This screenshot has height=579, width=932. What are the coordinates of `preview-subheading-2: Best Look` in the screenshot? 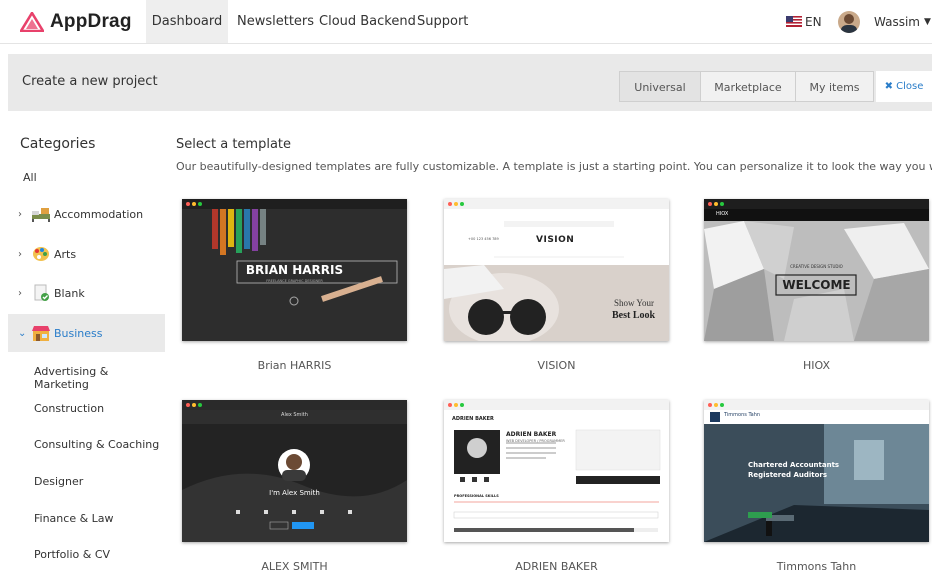 It's located at (634, 315).